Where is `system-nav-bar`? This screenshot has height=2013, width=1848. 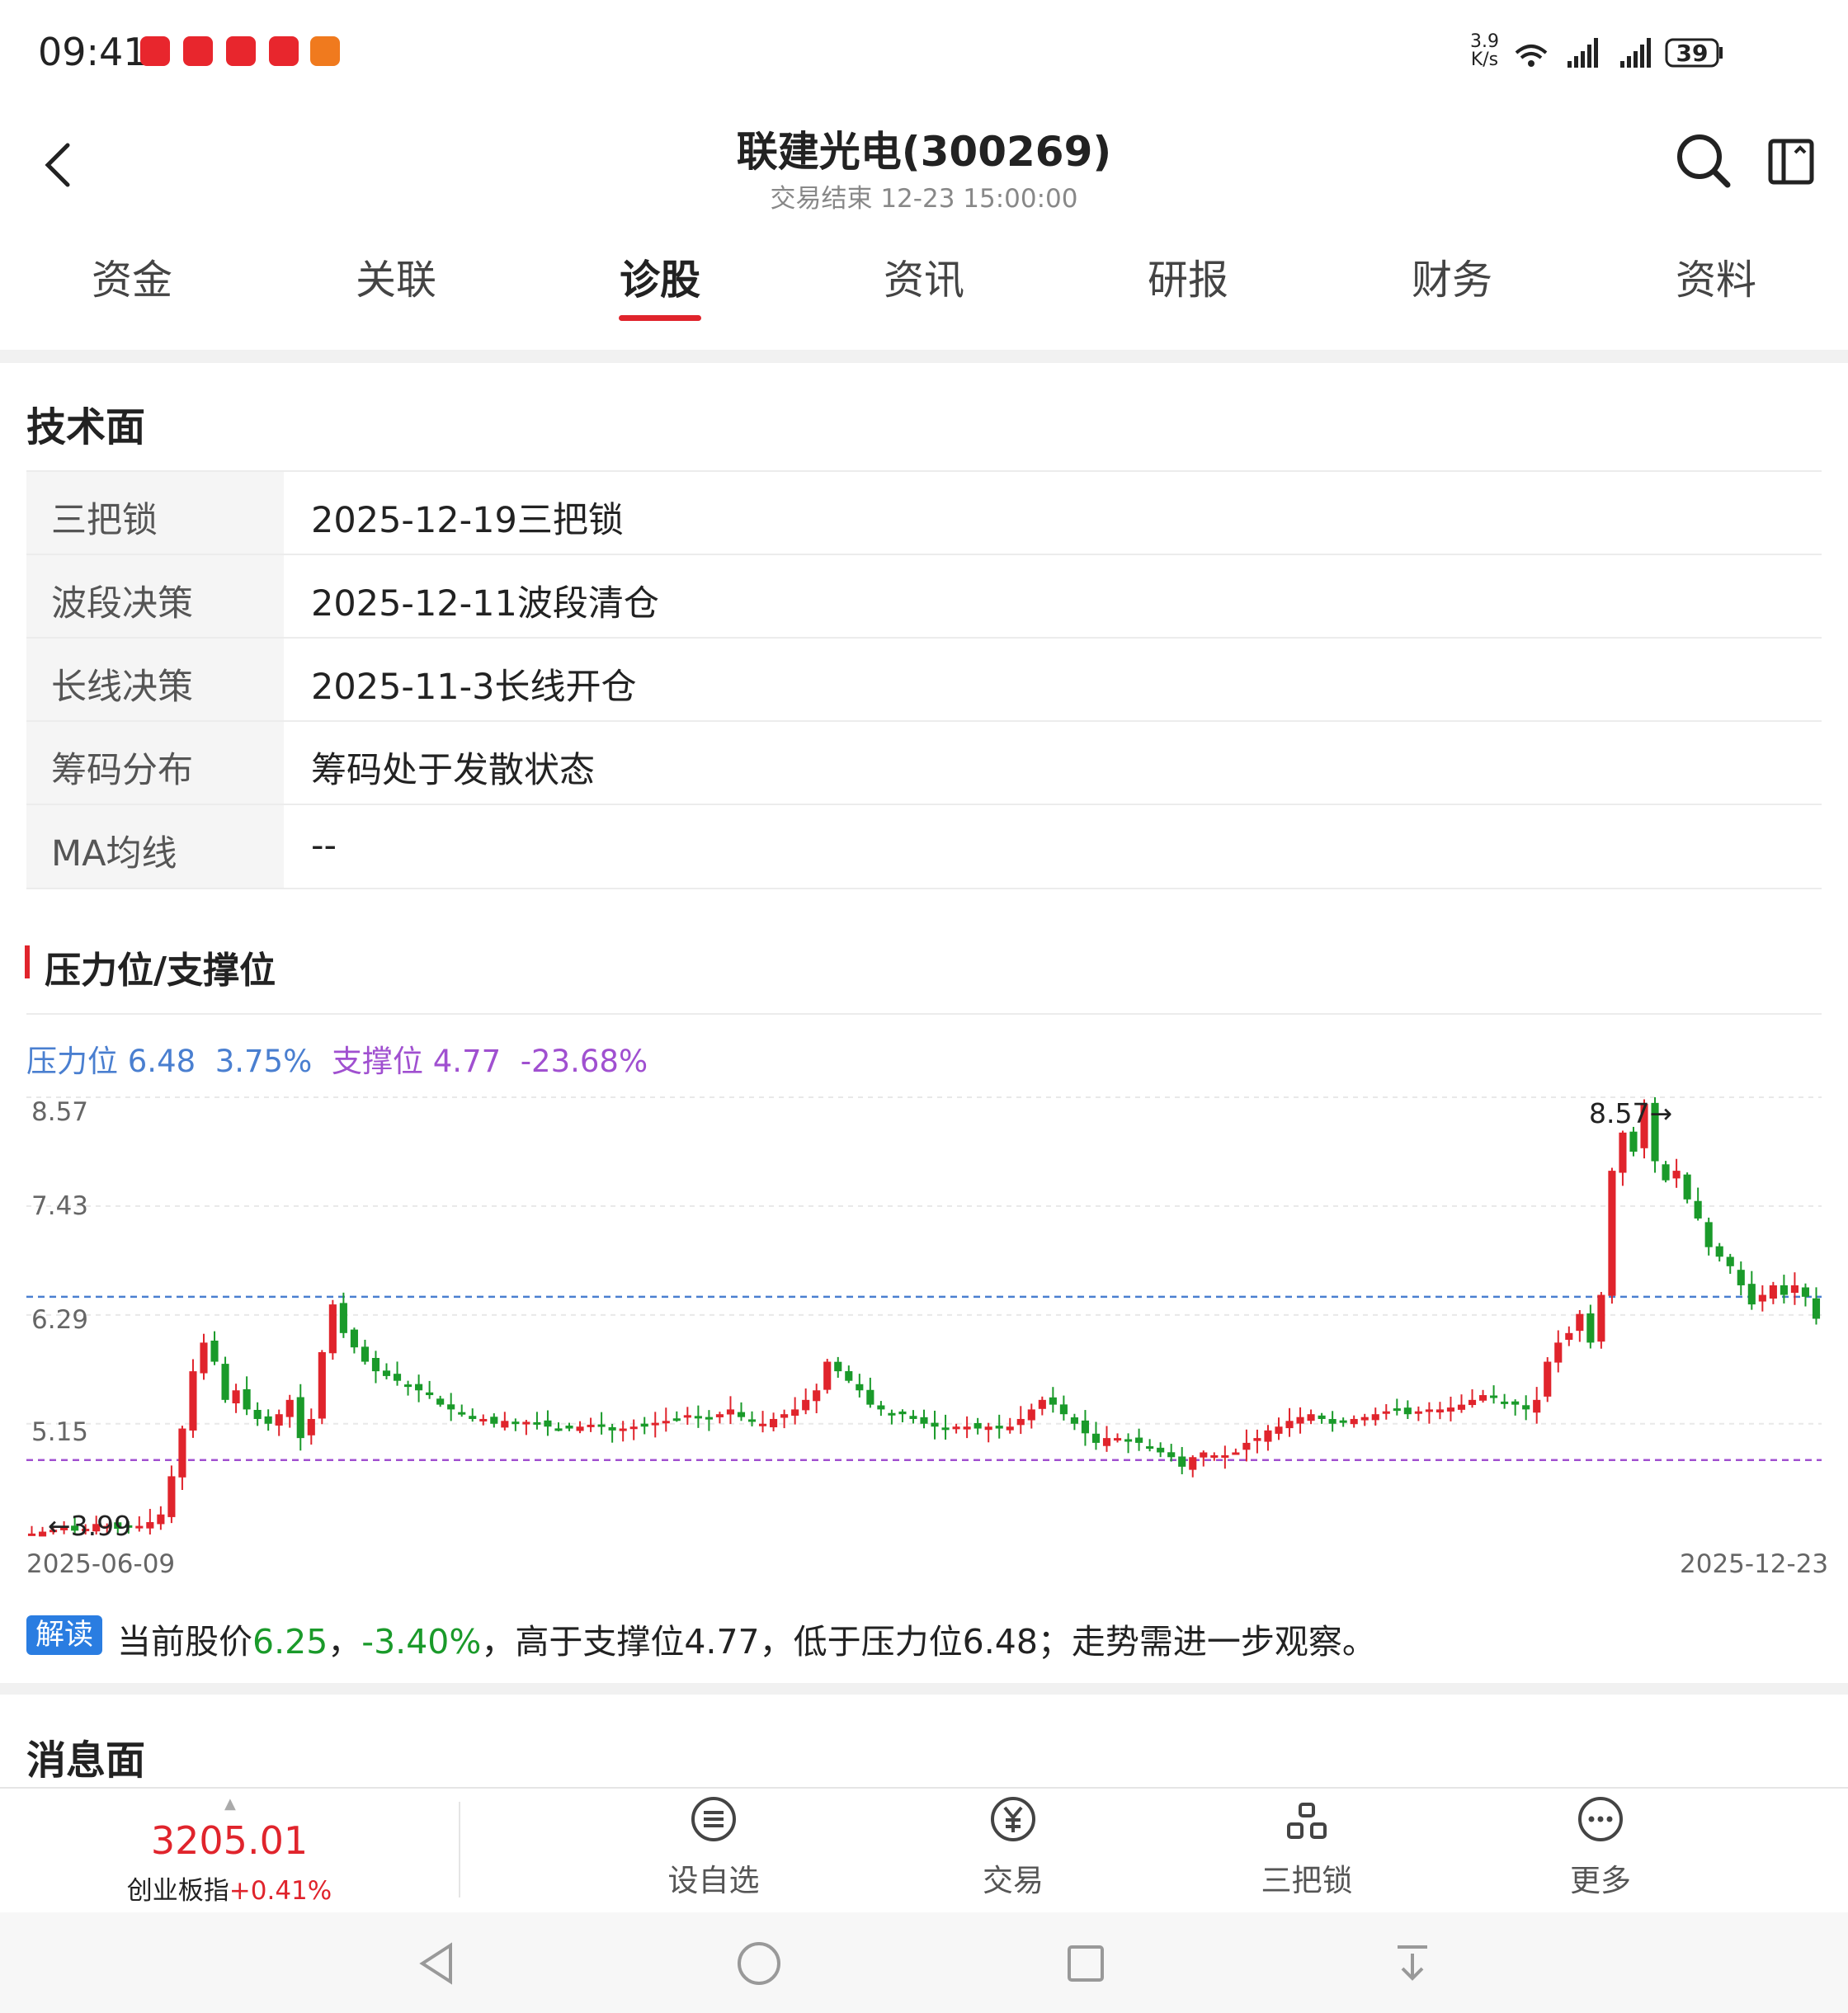 system-nav-bar is located at coordinates (924, 1962).